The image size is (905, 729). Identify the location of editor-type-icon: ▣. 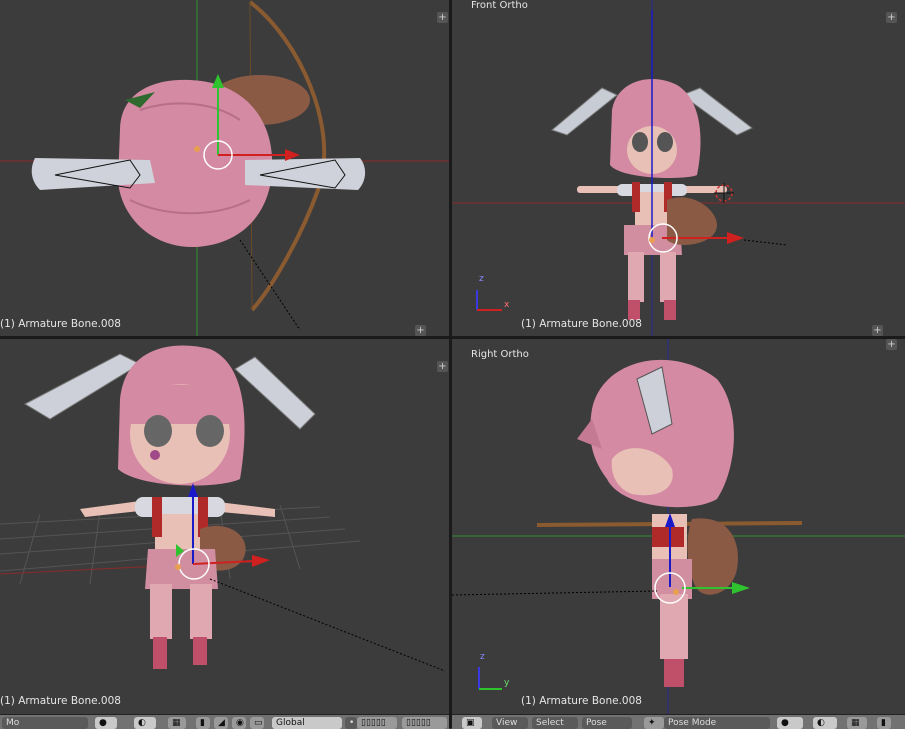
(472, 723).